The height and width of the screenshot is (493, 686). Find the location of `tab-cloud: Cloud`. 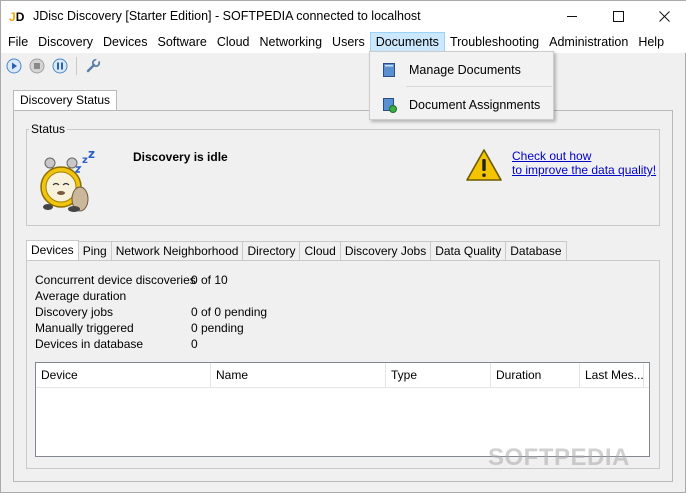

tab-cloud: Cloud is located at coordinates (320, 251).